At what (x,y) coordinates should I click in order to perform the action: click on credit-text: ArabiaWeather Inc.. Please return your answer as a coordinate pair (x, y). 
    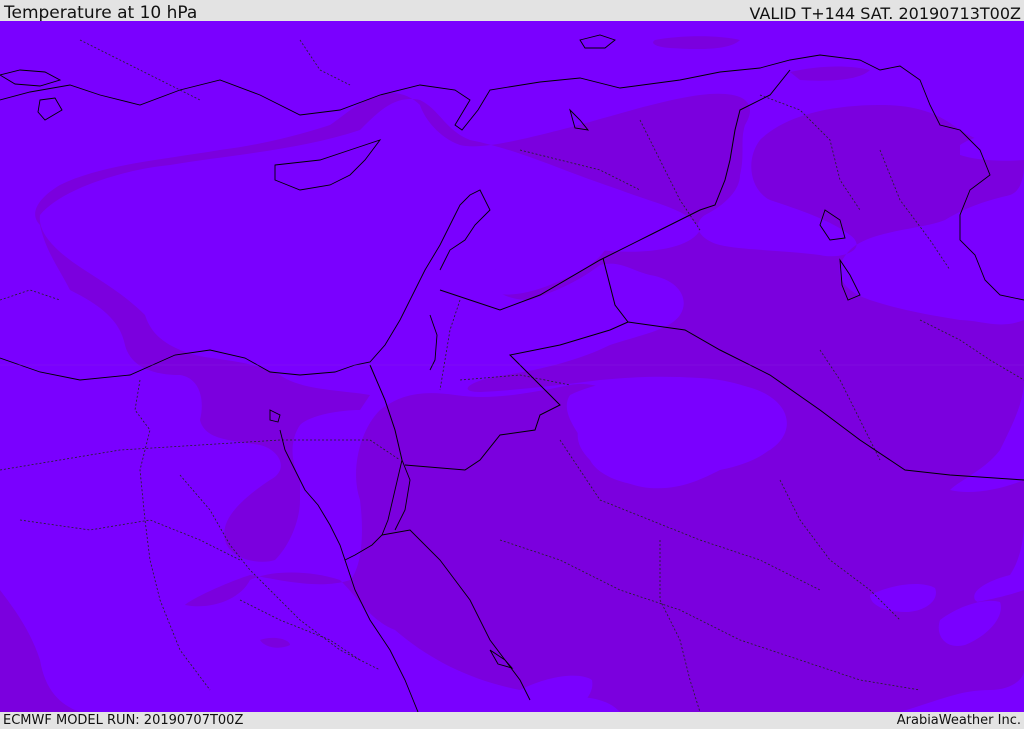
    Looking at the image, I should click on (958, 720).